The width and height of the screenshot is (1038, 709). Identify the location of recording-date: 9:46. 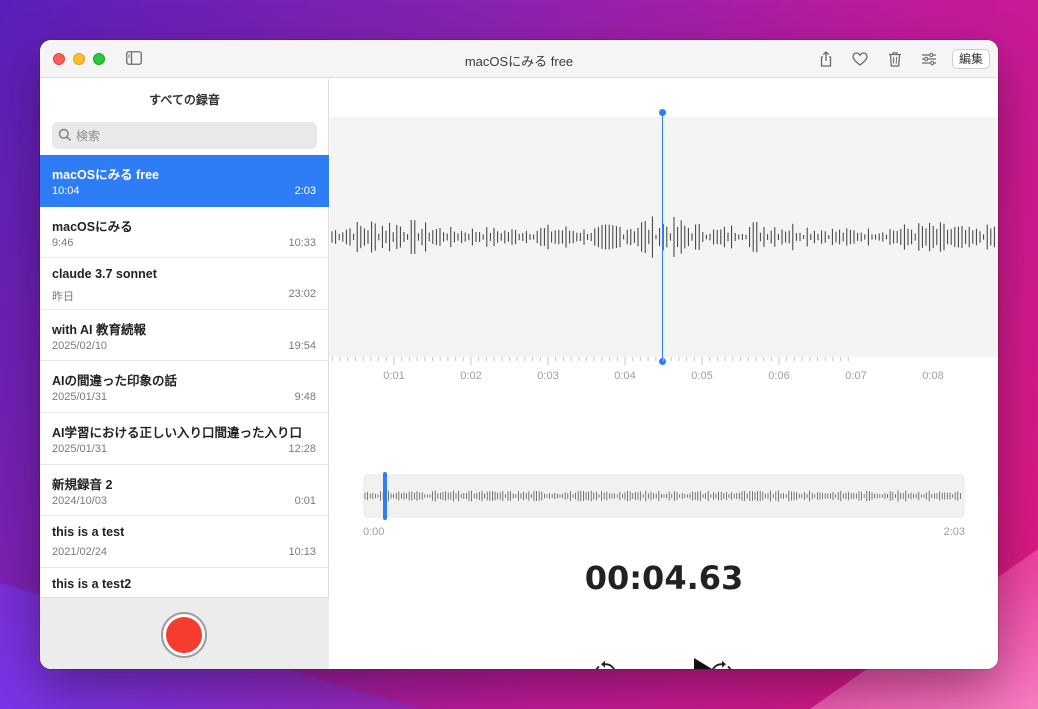
(63, 242).